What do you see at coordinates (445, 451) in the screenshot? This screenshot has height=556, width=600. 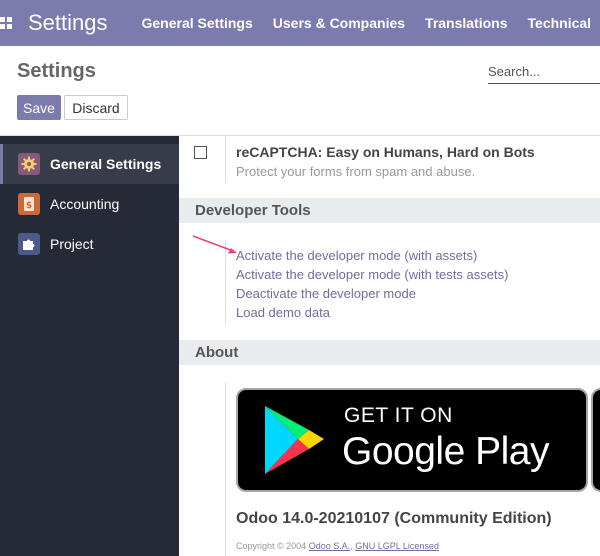 I see `badge-google-play: Google Play` at bounding box center [445, 451].